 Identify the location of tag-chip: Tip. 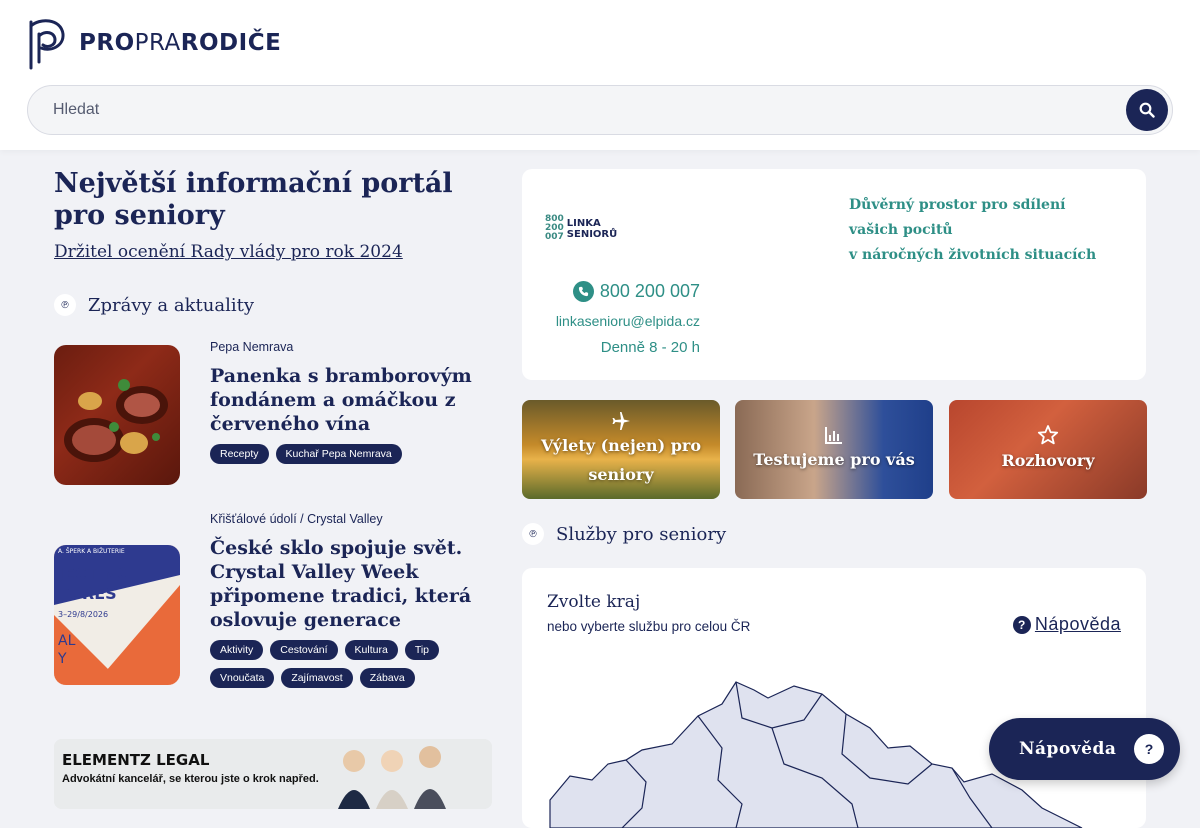
(422, 650).